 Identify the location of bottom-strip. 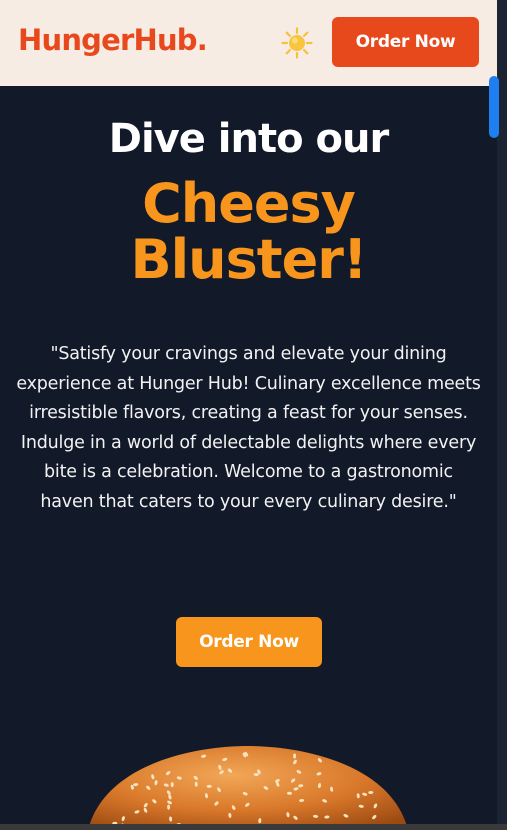
(253, 827).